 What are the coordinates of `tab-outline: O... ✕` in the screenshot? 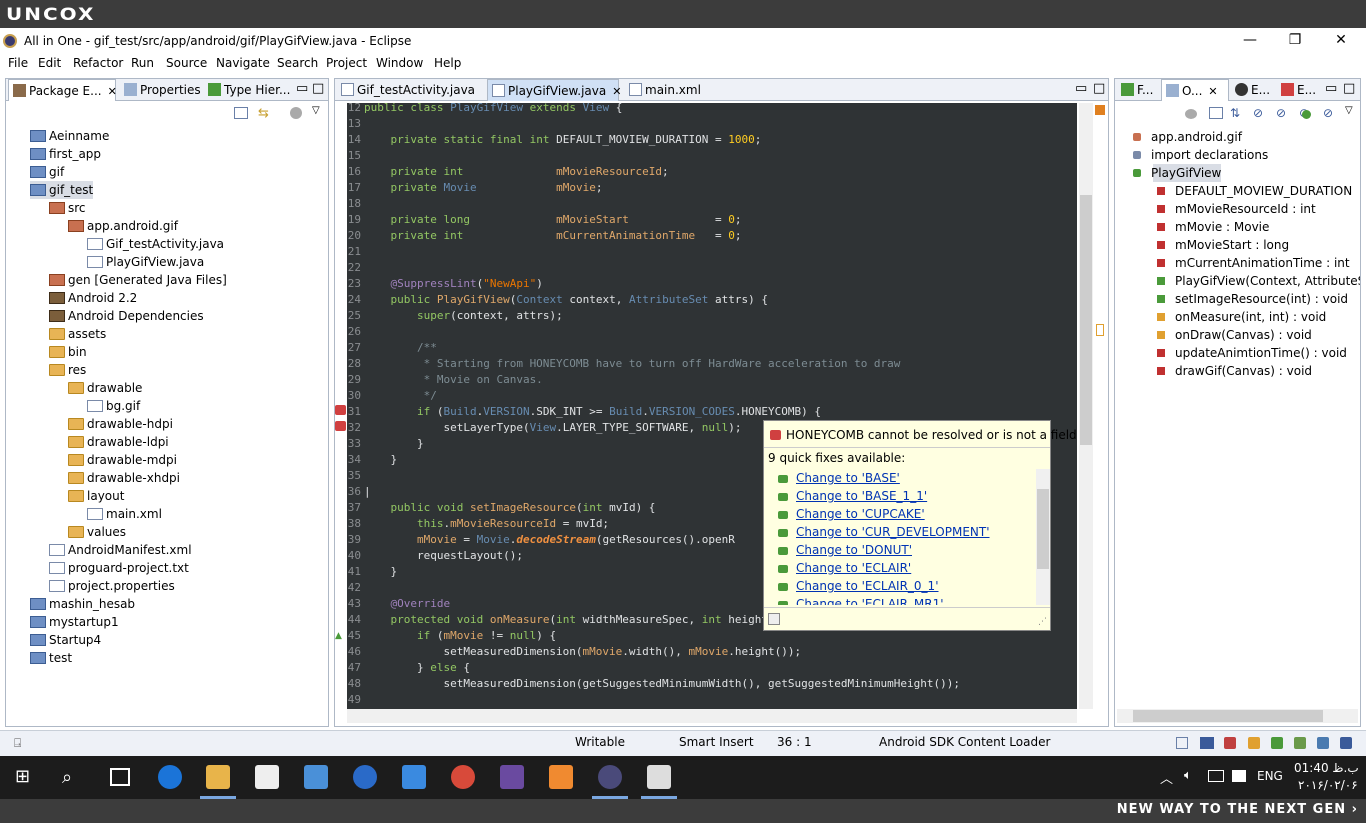 It's located at (1195, 90).